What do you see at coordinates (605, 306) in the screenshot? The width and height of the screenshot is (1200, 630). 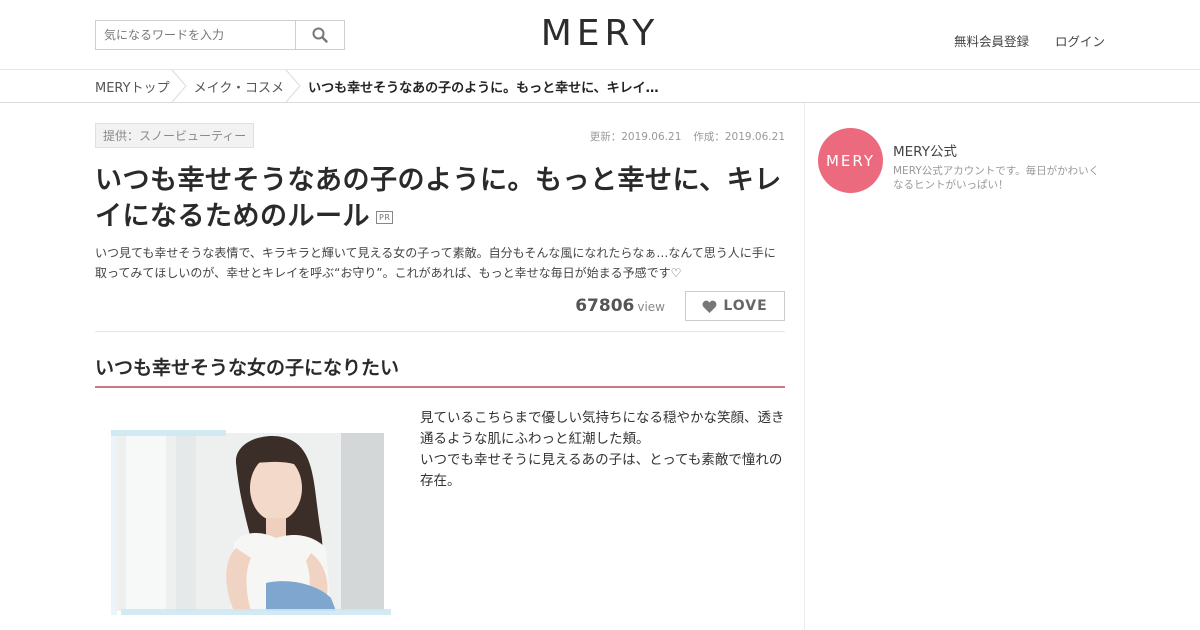 I see `view-count-number: 67806` at bounding box center [605, 306].